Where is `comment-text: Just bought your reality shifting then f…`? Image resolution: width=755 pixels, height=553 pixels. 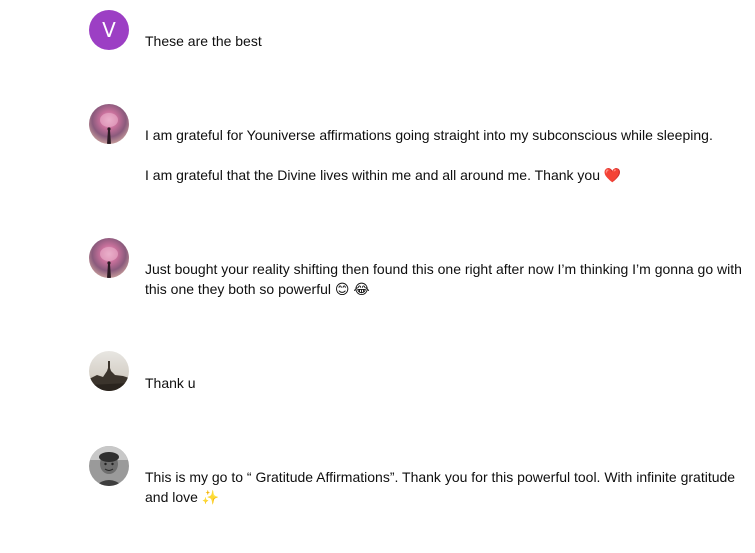 comment-text: Just bought your reality shifting then f… is located at coordinates (445, 279).